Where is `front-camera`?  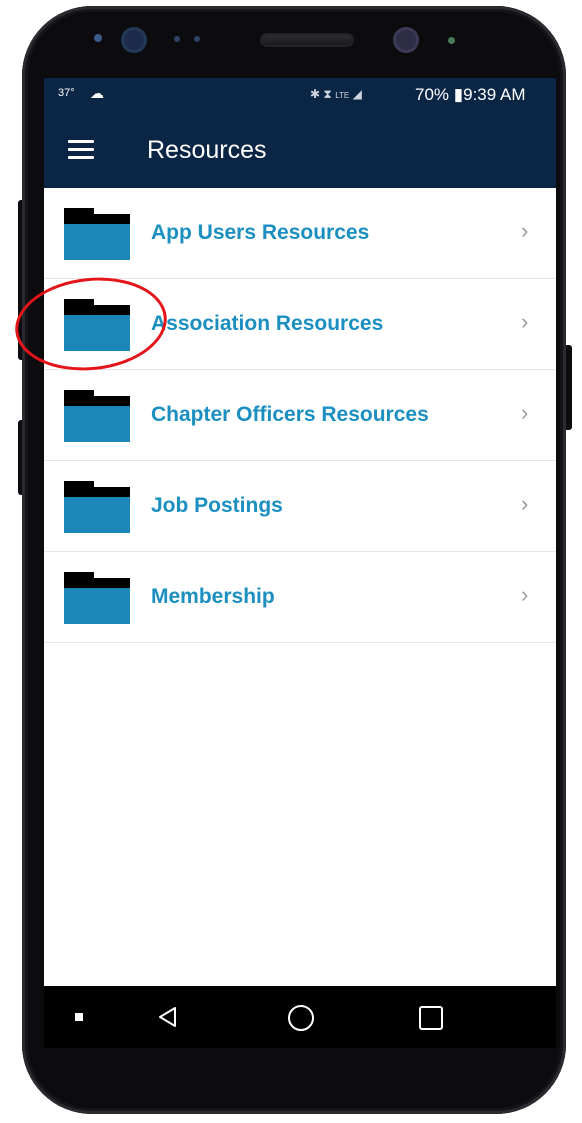
front-camera is located at coordinates (406, 40).